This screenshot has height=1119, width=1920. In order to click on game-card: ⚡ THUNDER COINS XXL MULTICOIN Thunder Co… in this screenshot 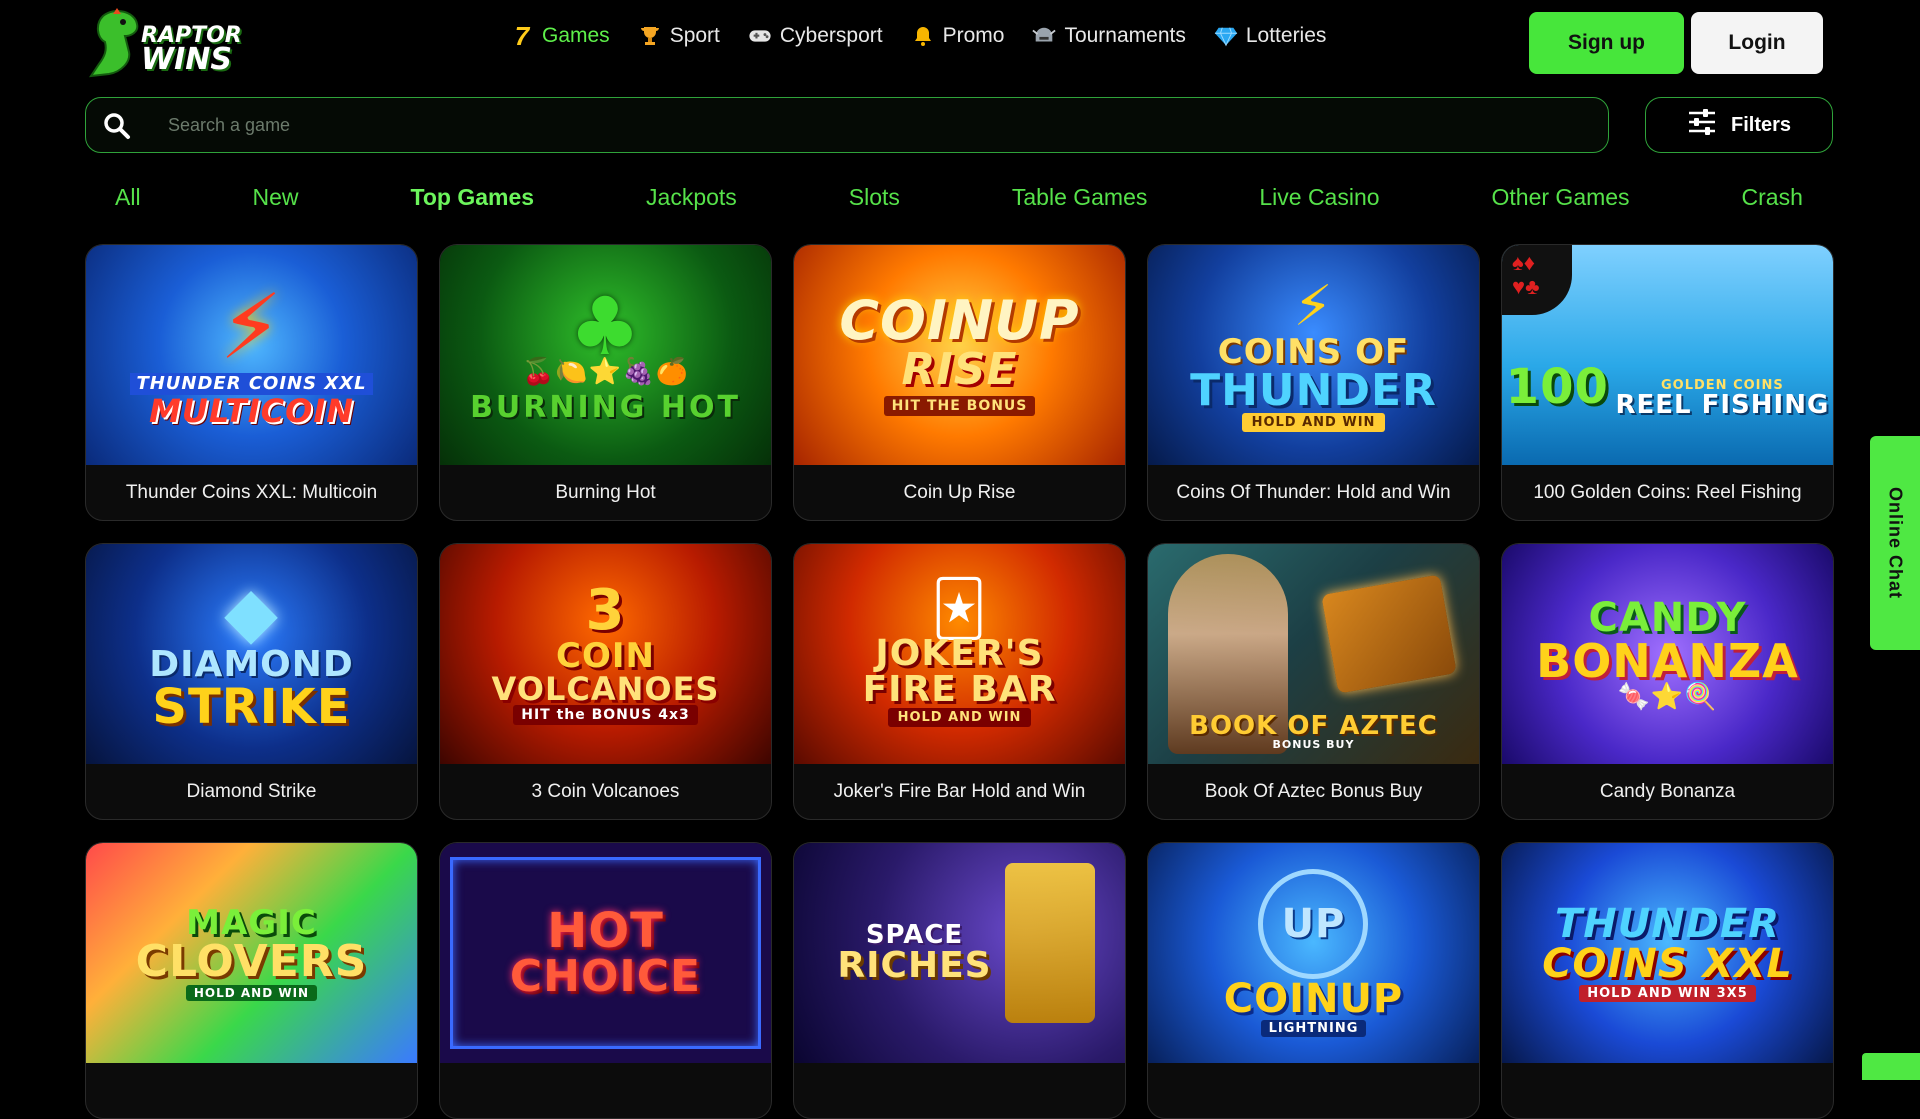, I will do `click(251, 382)`.